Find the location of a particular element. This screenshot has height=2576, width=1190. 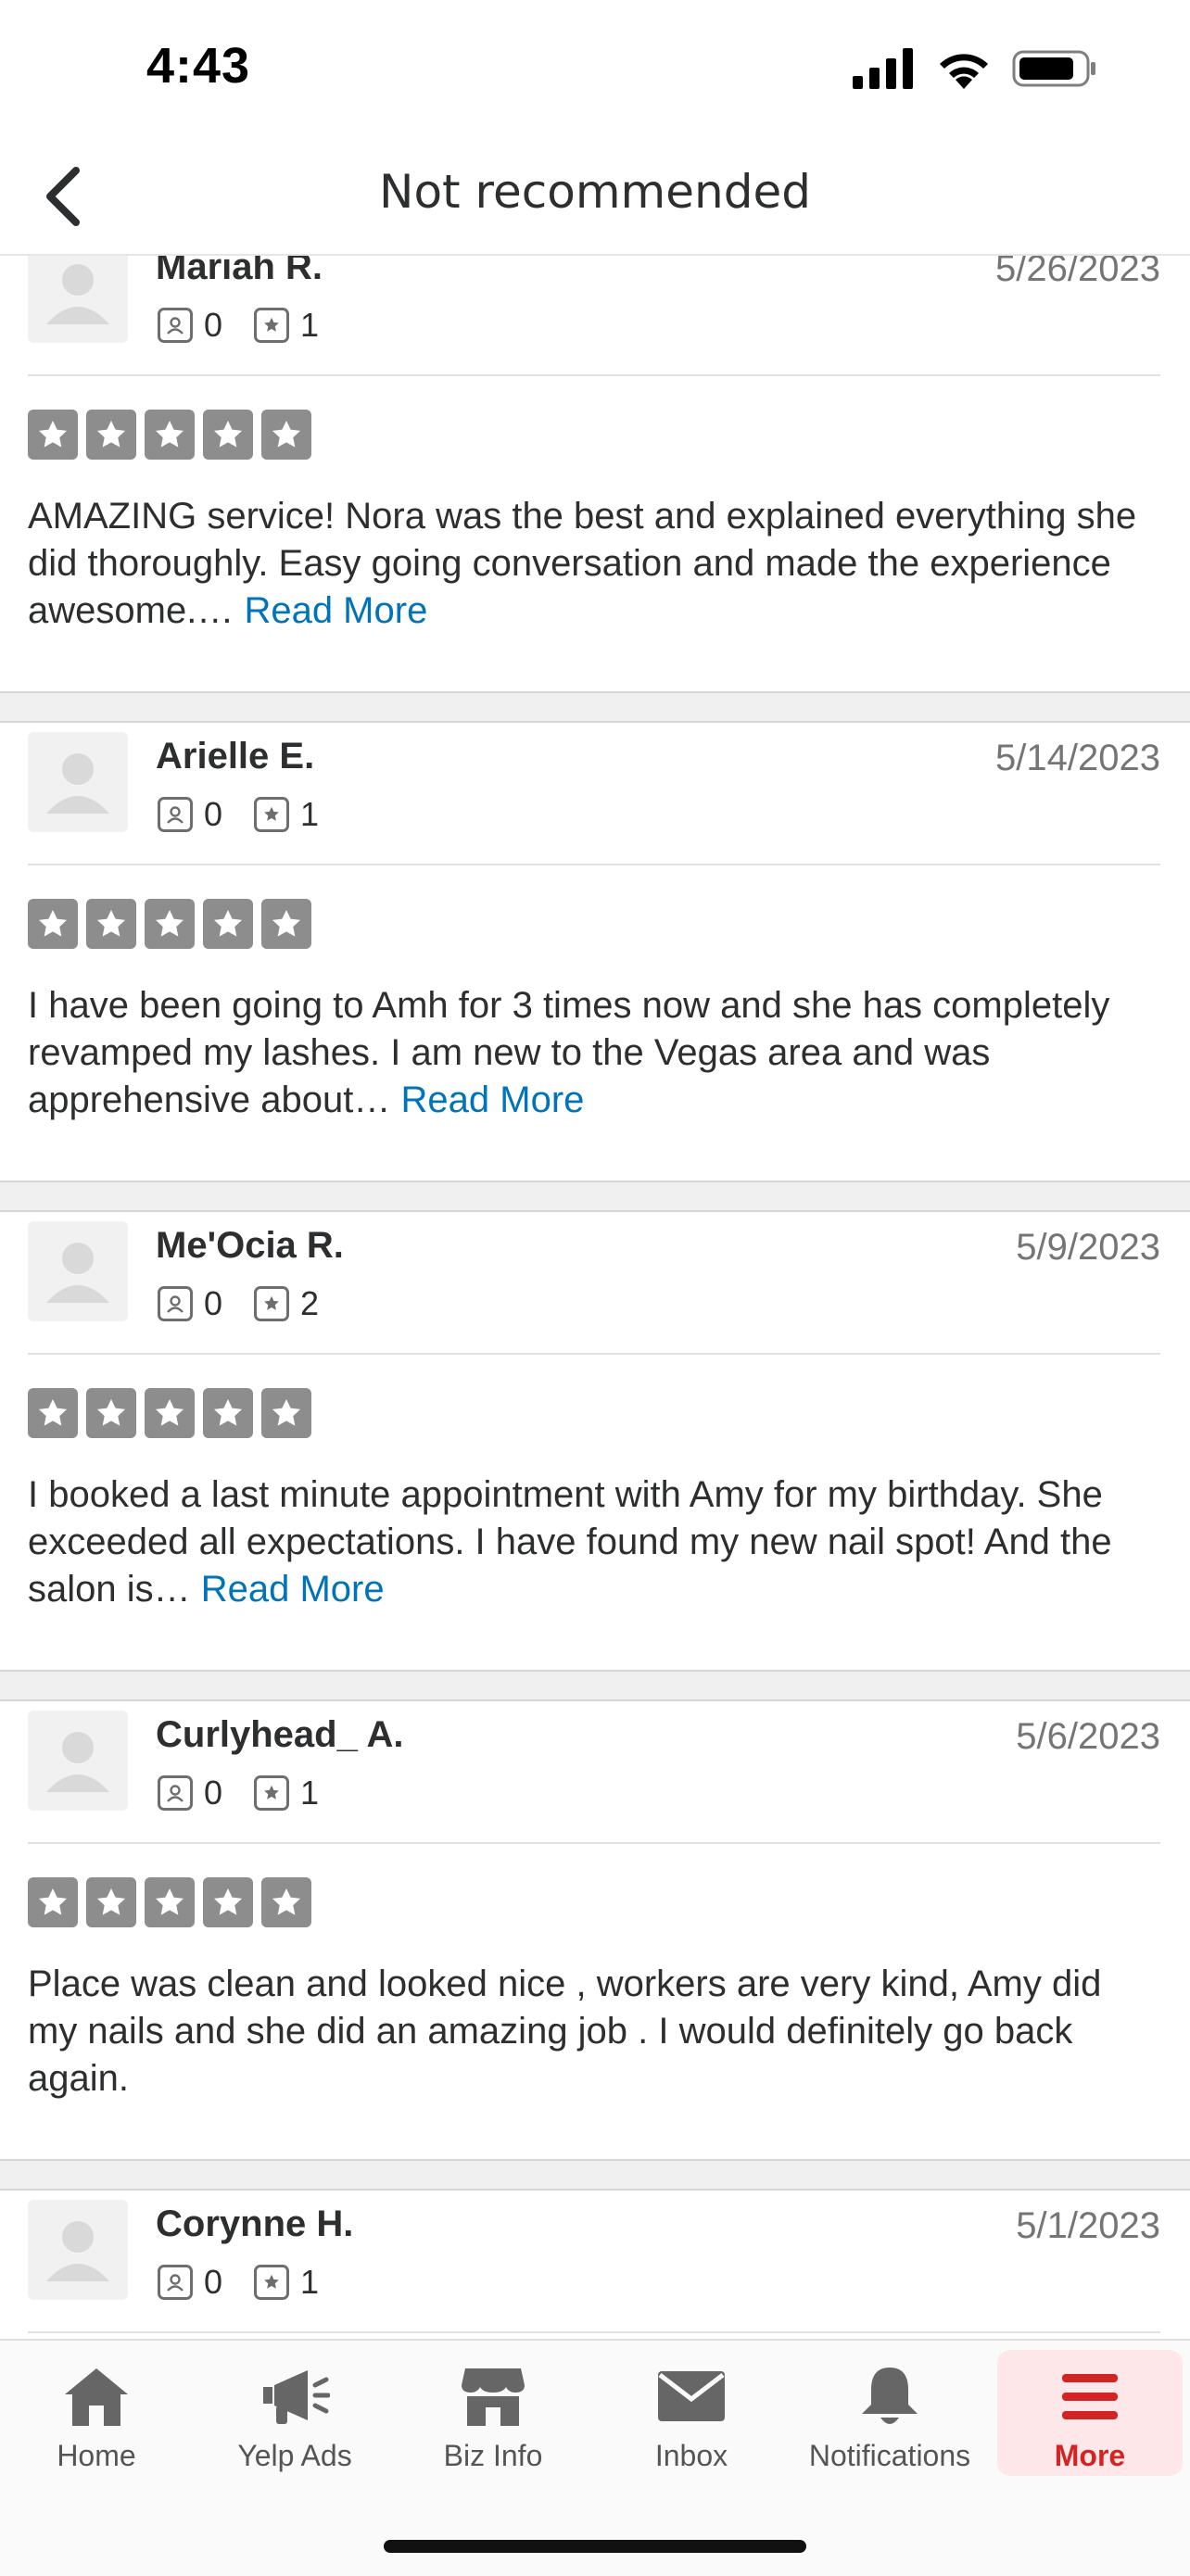

tab-biz-info: Biz Info is located at coordinates (493, 2413).